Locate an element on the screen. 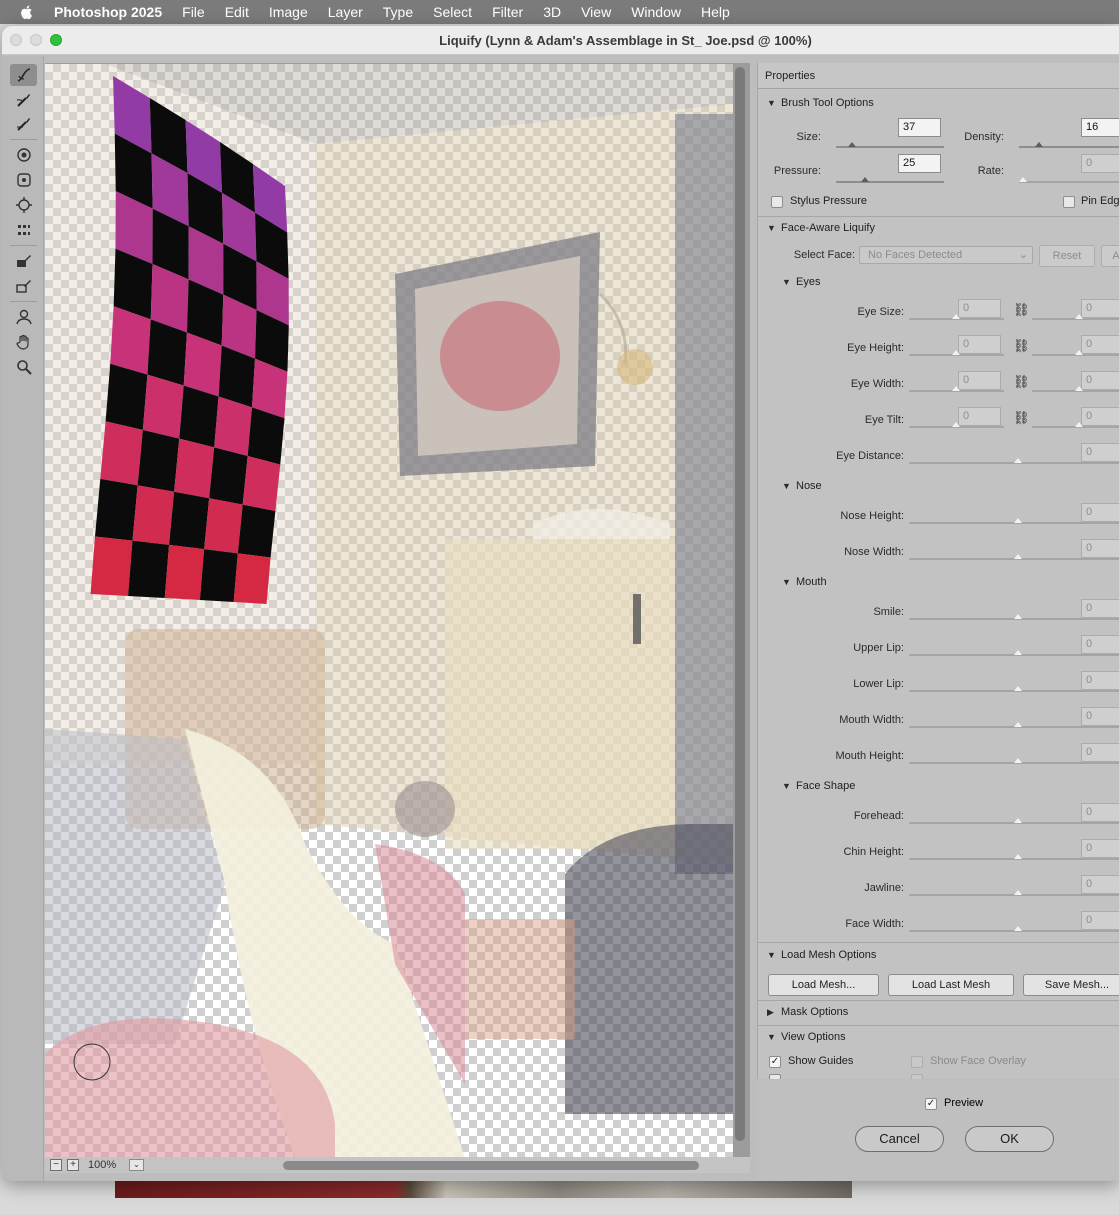 The height and width of the screenshot is (1215, 1119). forward-warp-tool-icon is located at coordinates (23, 75).